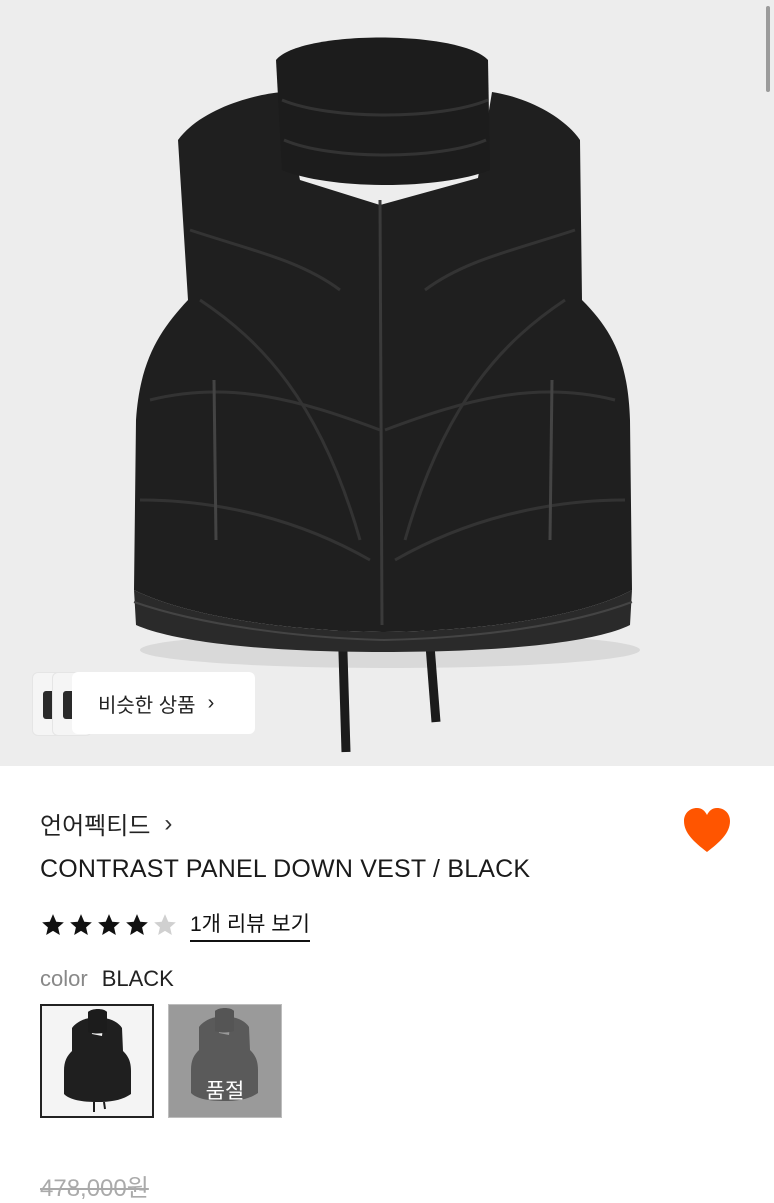 This screenshot has height=1203, width=774. Describe the element at coordinates (707, 830) in the screenshot. I see `heart-icon` at that location.